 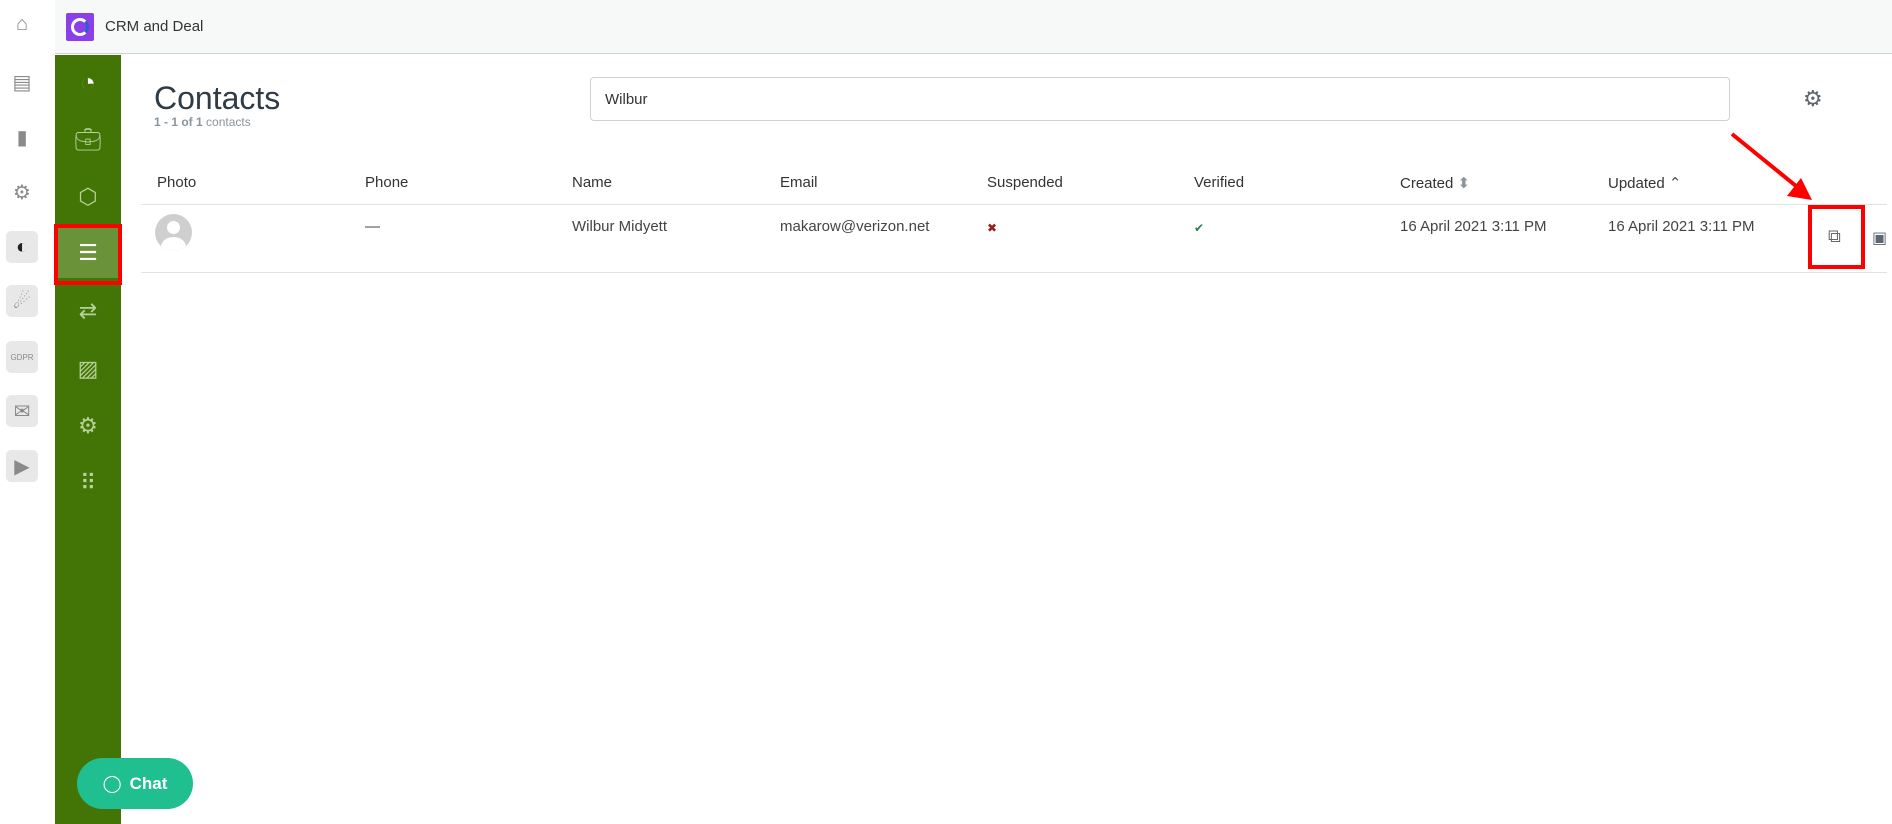 I want to click on chat-bubble-icon: ◯, so click(x=112, y=783).